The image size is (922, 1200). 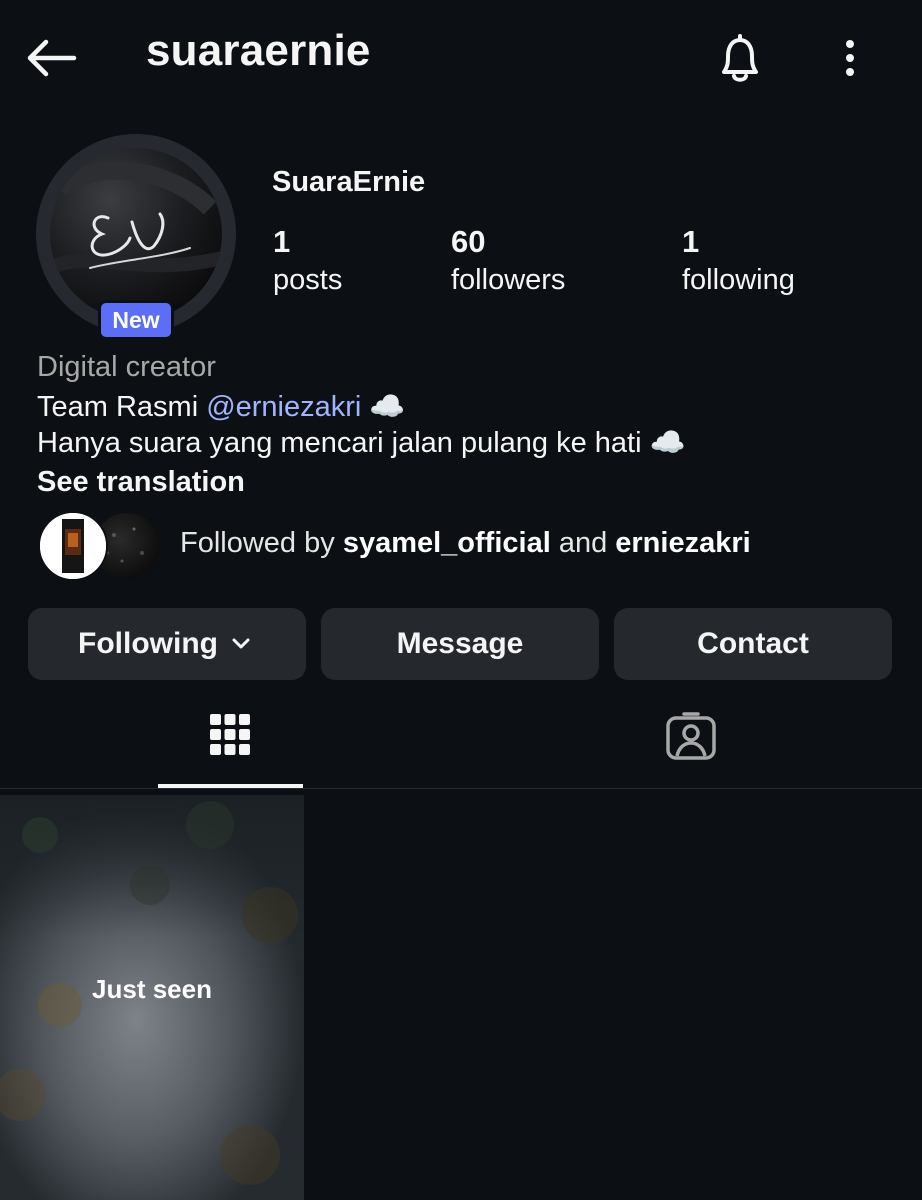 I want to click on bio-line-1: Team Rasmi @erniezakri ☁️, so click(x=221, y=407).